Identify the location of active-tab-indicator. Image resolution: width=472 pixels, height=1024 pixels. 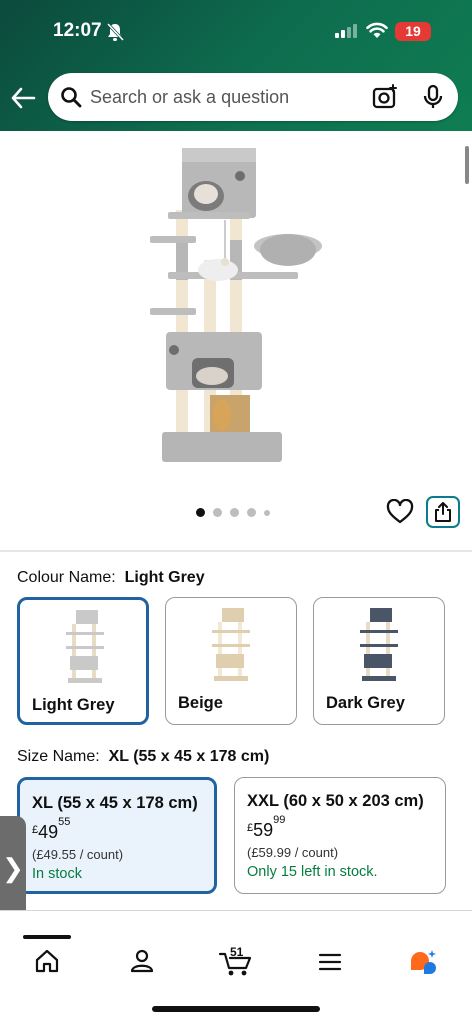
(47, 937).